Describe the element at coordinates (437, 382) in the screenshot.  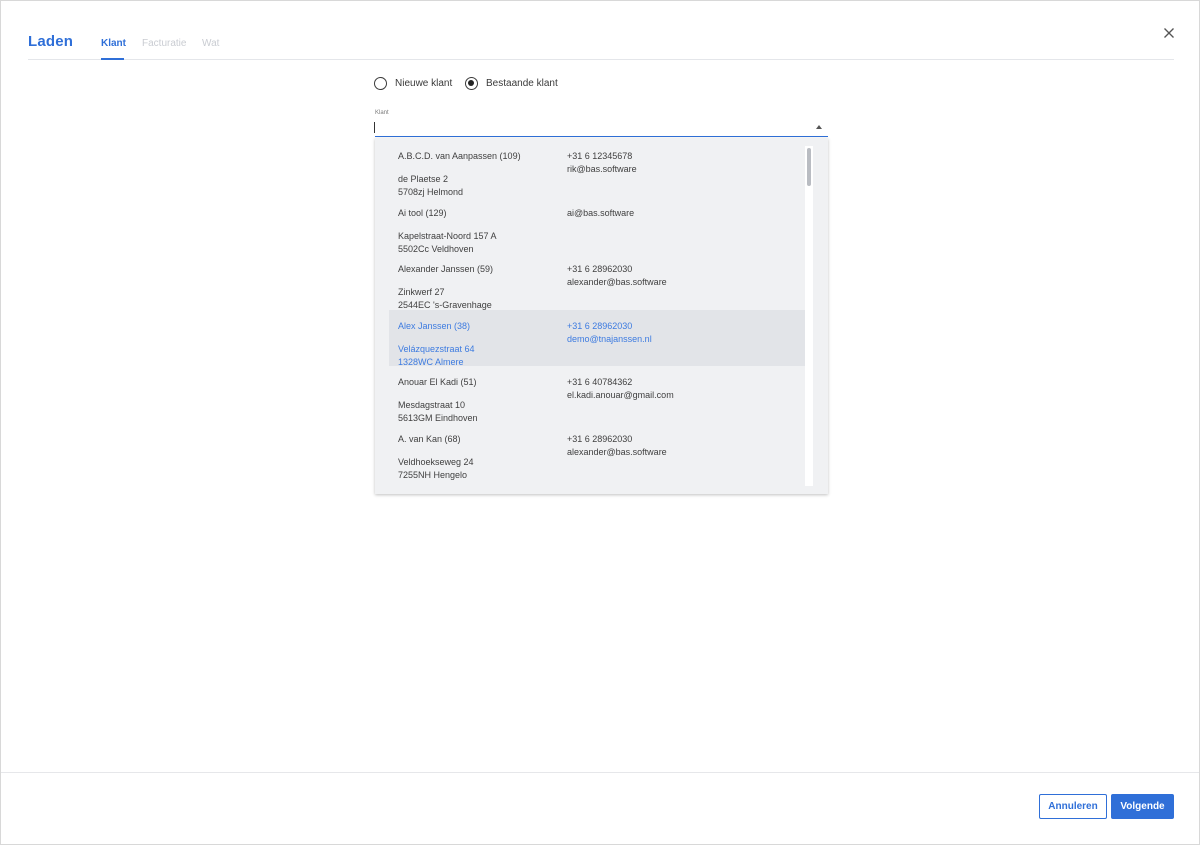
I see `customer-name: Anouar El Kadi (51)` at that location.